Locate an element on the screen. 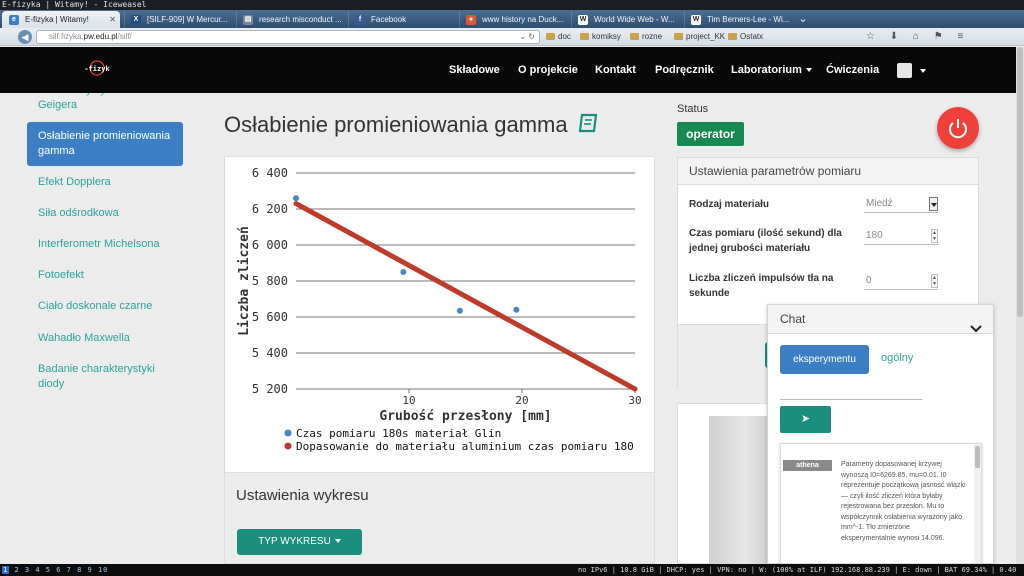 The width and height of the screenshot is (1024, 576). book-icon is located at coordinates (589, 126).